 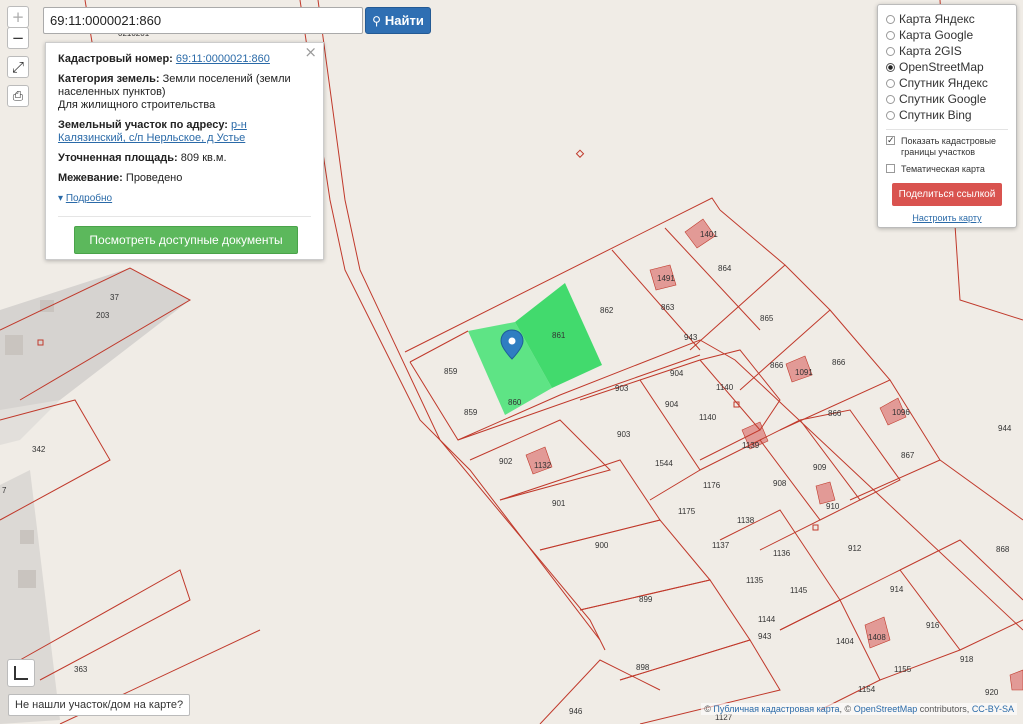 I want to click on ruler-icon, so click(x=21, y=673).